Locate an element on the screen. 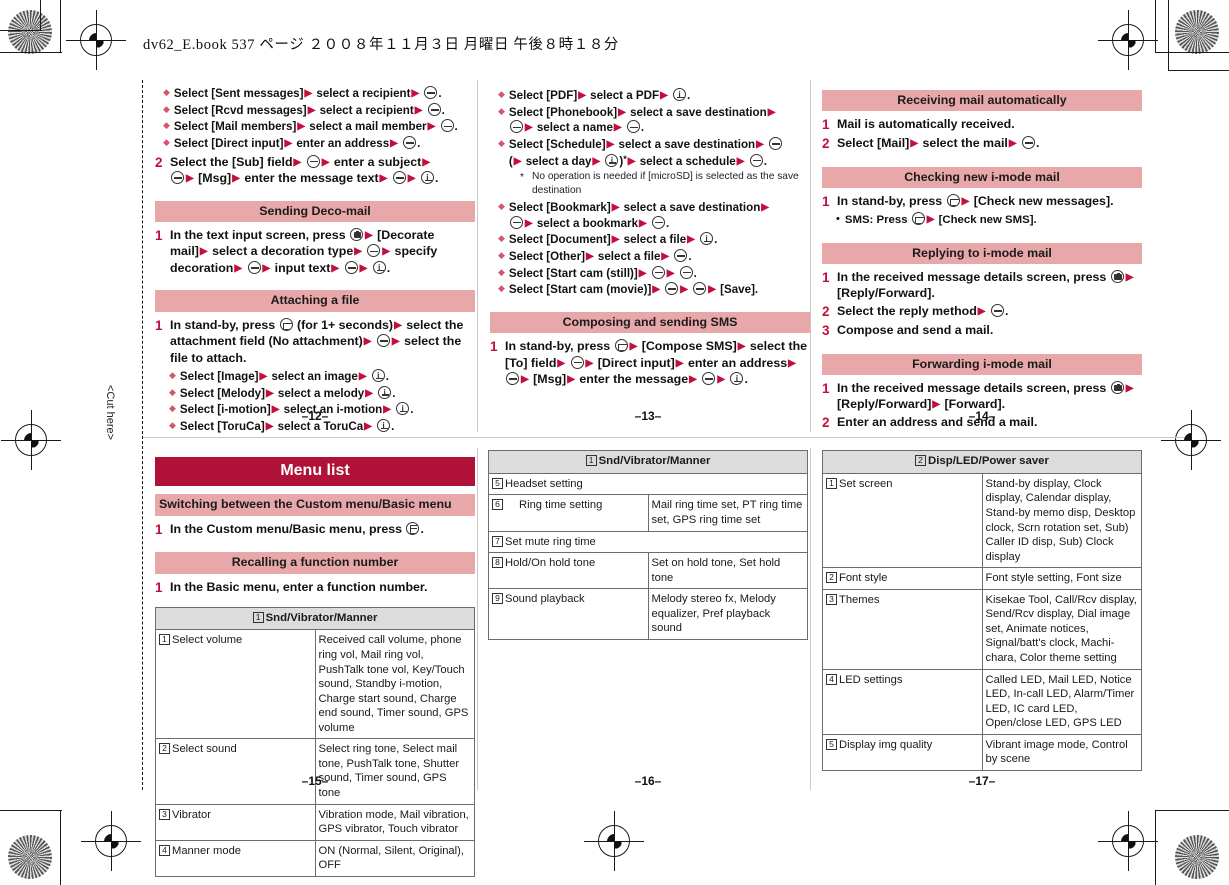  trim-mark-h-left-inner is located at coordinates (21, 30).